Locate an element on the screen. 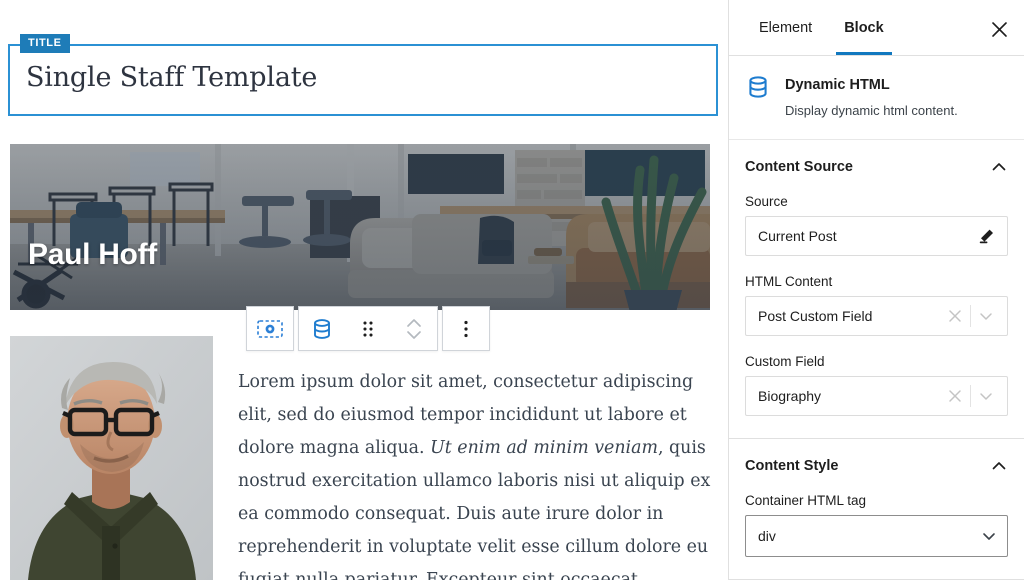 This screenshot has height=580, width=1024. panel-content-style-title: Content Style is located at coordinates (792, 466).